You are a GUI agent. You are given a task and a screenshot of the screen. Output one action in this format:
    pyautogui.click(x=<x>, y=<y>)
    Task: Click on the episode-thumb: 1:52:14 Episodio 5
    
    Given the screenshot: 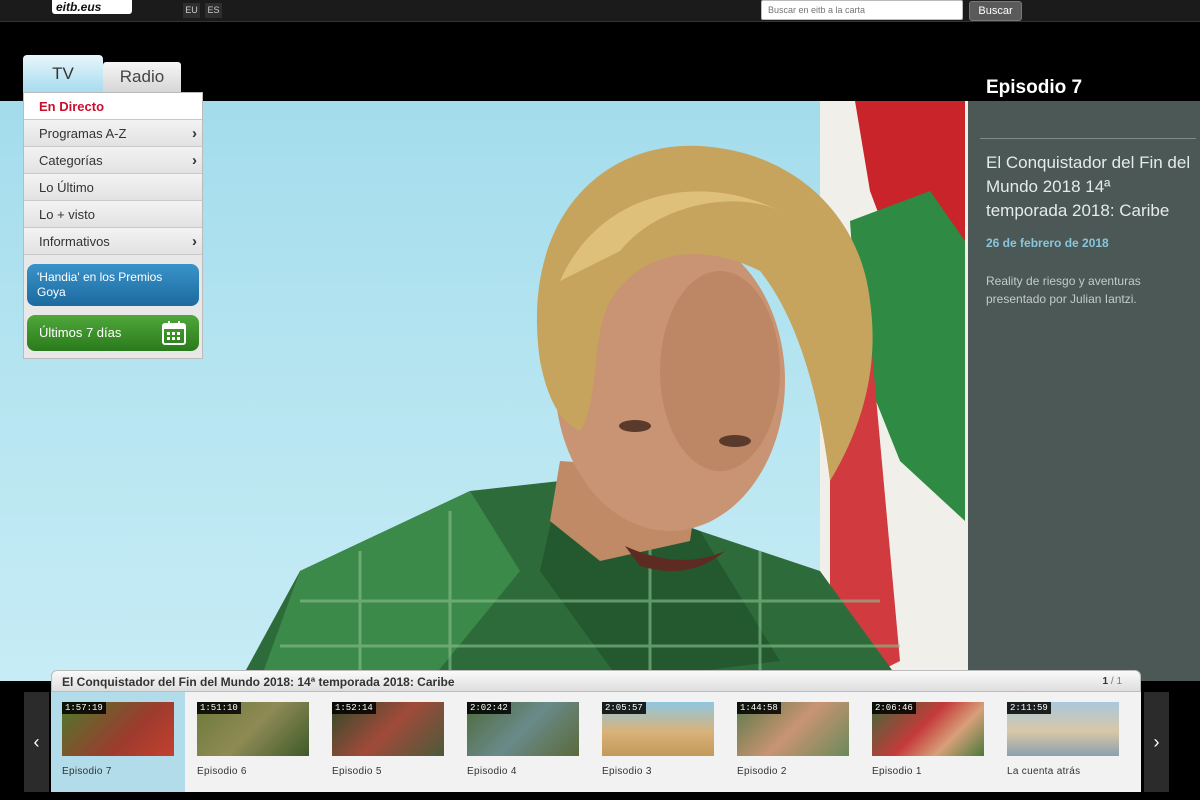 What is the action you would take?
    pyautogui.click(x=388, y=742)
    